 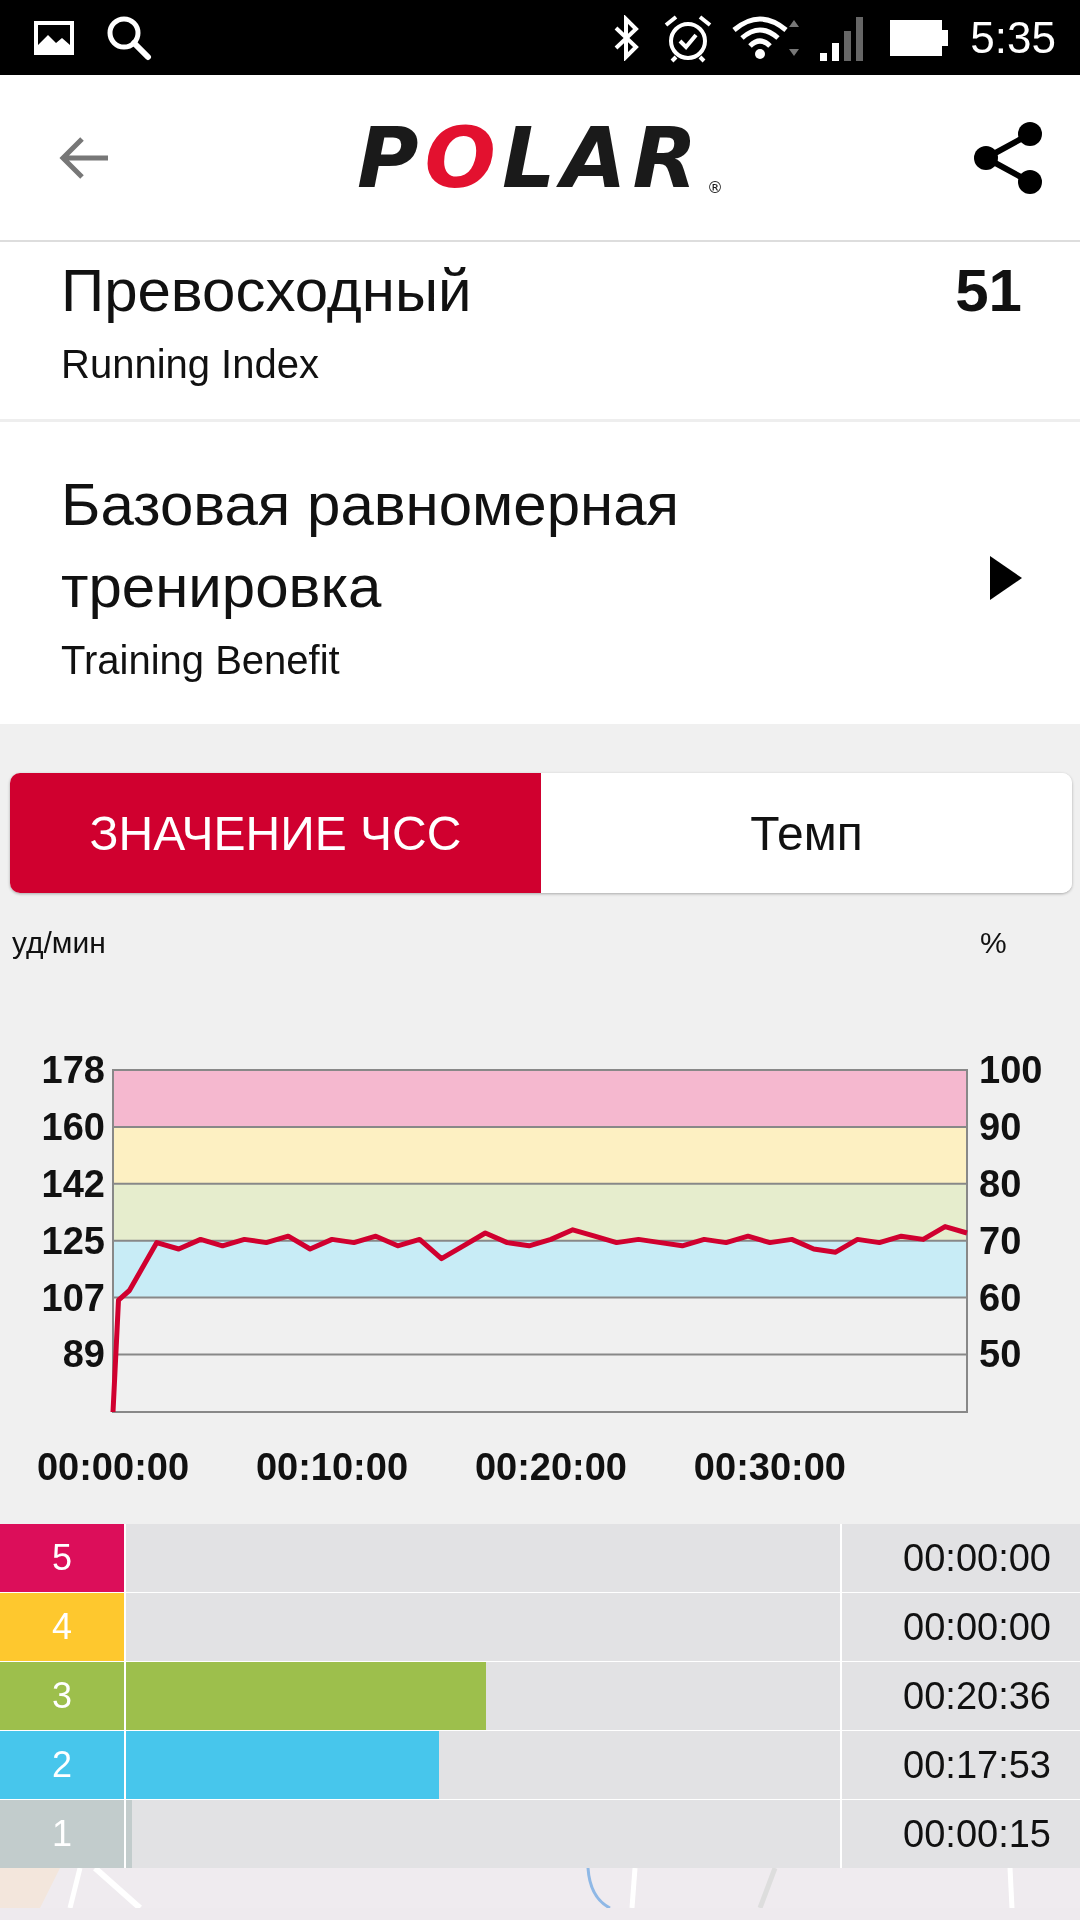 What do you see at coordinates (73, 1126) in the screenshot?
I see `y-tick-label: 160` at bounding box center [73, 1126].